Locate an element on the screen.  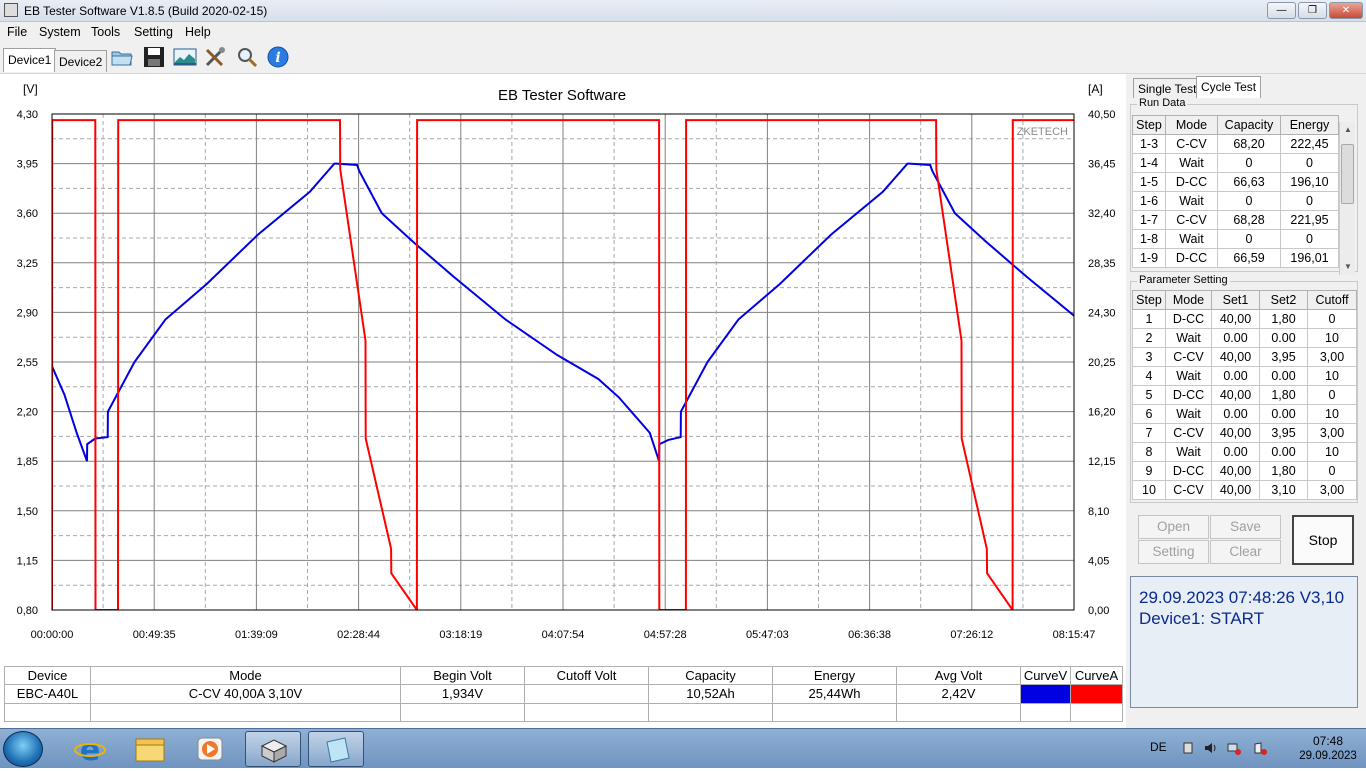
run-data-cell: D-CC is located at coordinates (1191, 258).